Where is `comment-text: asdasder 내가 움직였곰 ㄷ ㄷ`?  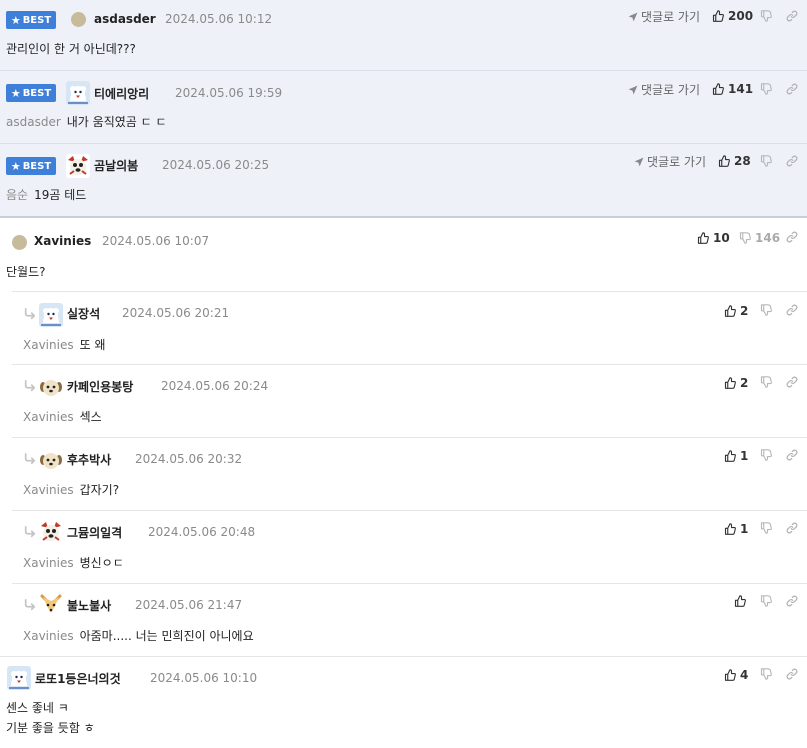 comment-text: asdasder 내가 움직였곰 ㄷ ㄷ is located at coordinates (86, 122).